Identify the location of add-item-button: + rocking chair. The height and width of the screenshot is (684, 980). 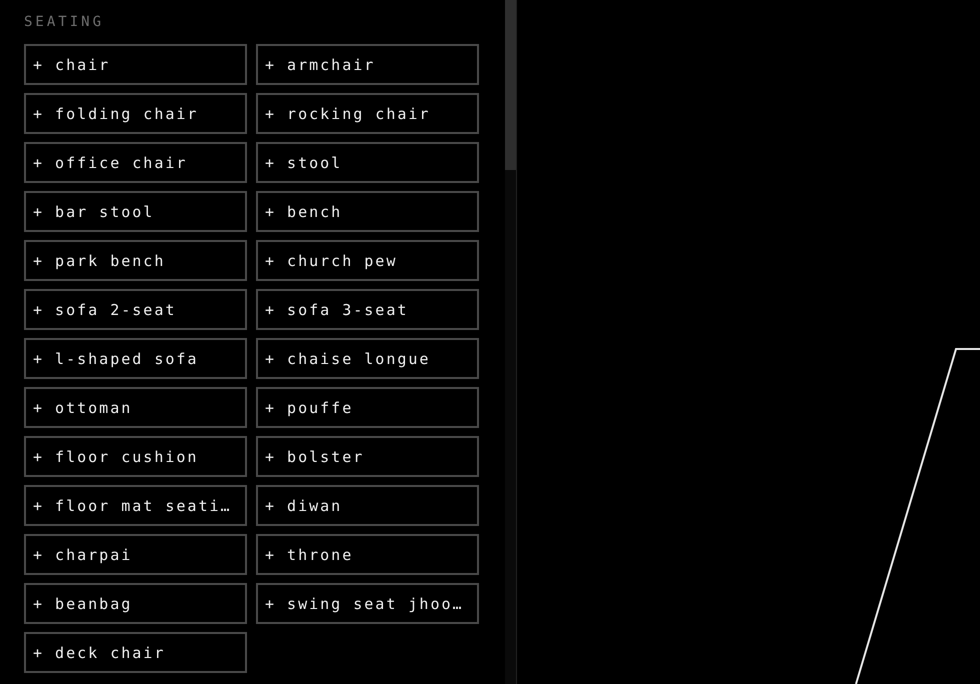
(367, 113).